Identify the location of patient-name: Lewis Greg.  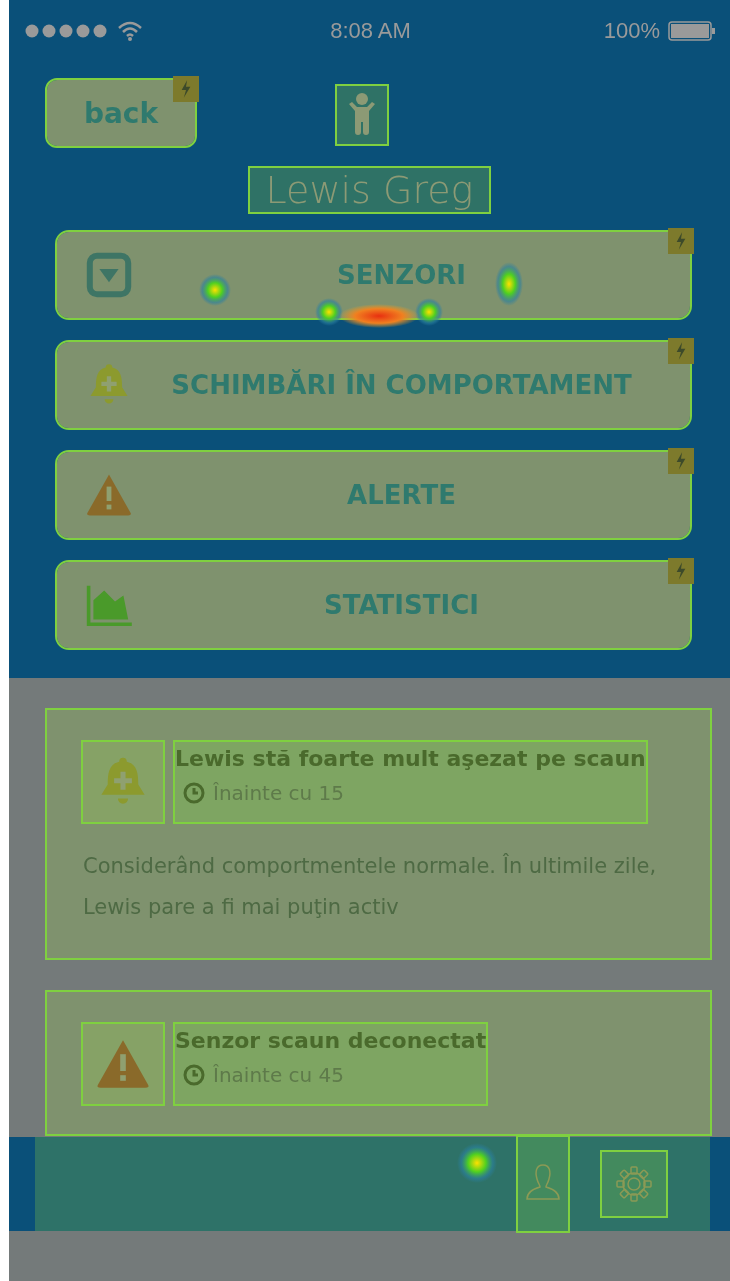
(369, 190).